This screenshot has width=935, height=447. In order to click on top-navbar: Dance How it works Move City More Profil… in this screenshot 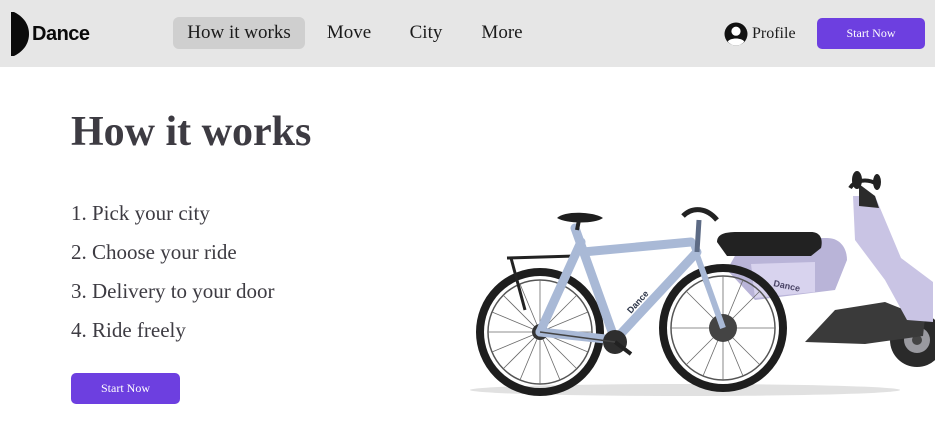, I will do `click(467, 33)`.